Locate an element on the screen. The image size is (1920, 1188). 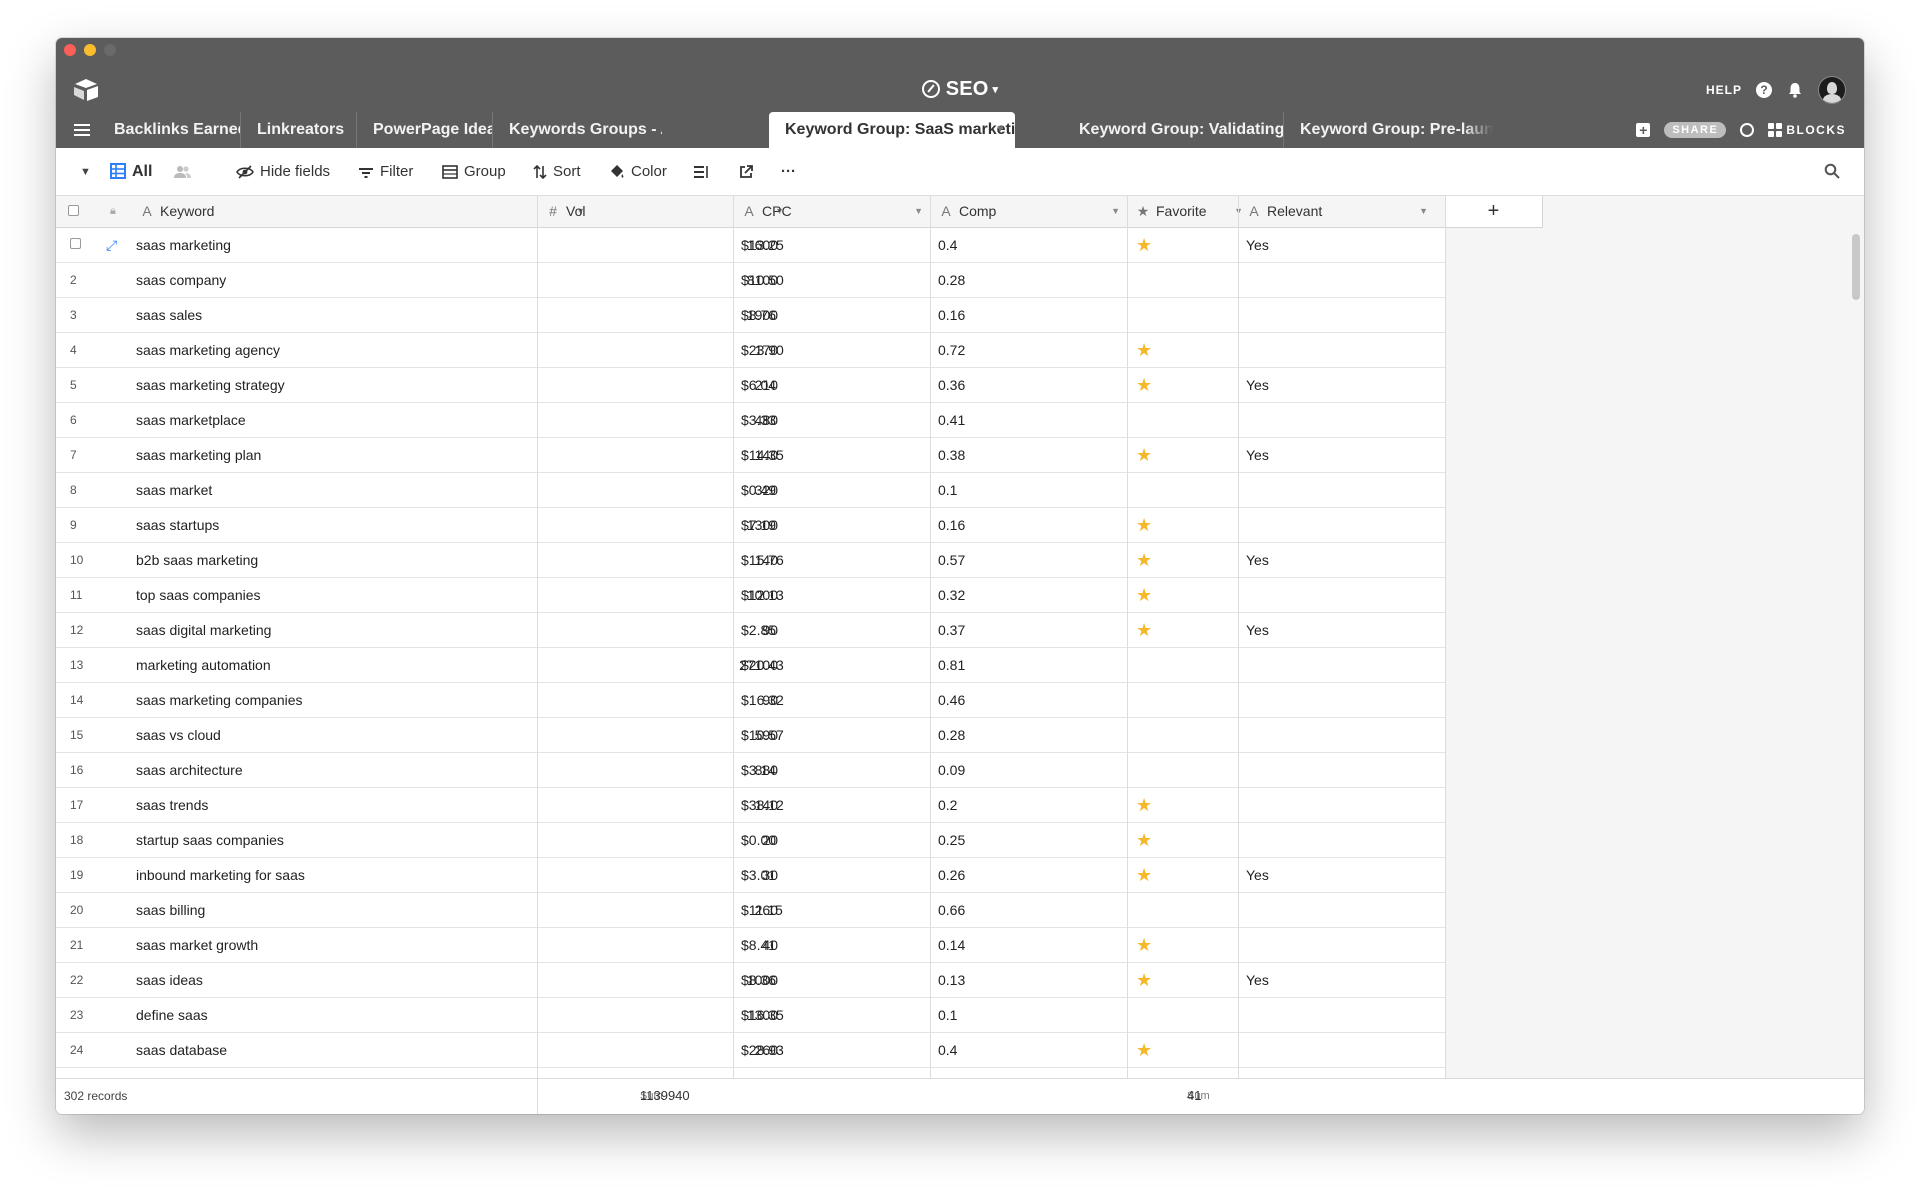
comp-cell: 0.36 is located at coordinates (1028, 385).